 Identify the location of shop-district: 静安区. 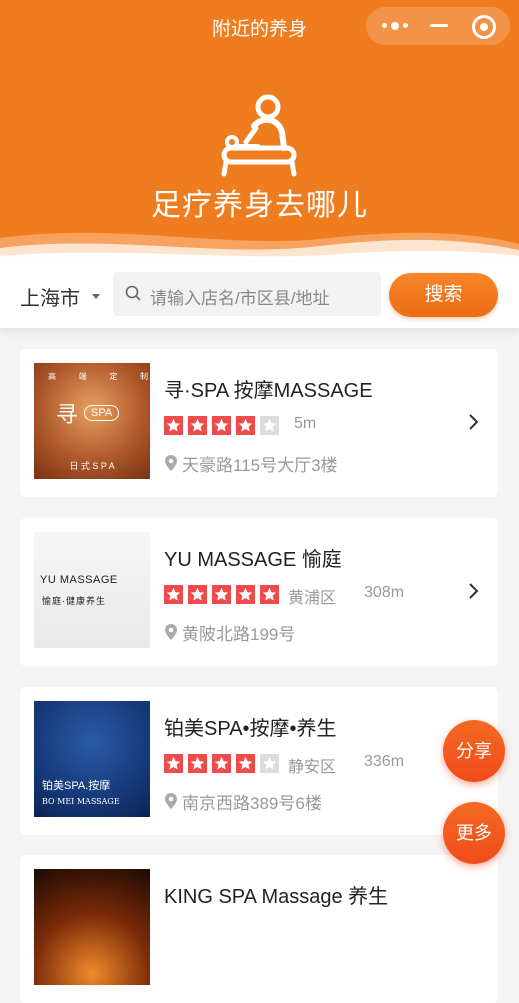
(312, 767).